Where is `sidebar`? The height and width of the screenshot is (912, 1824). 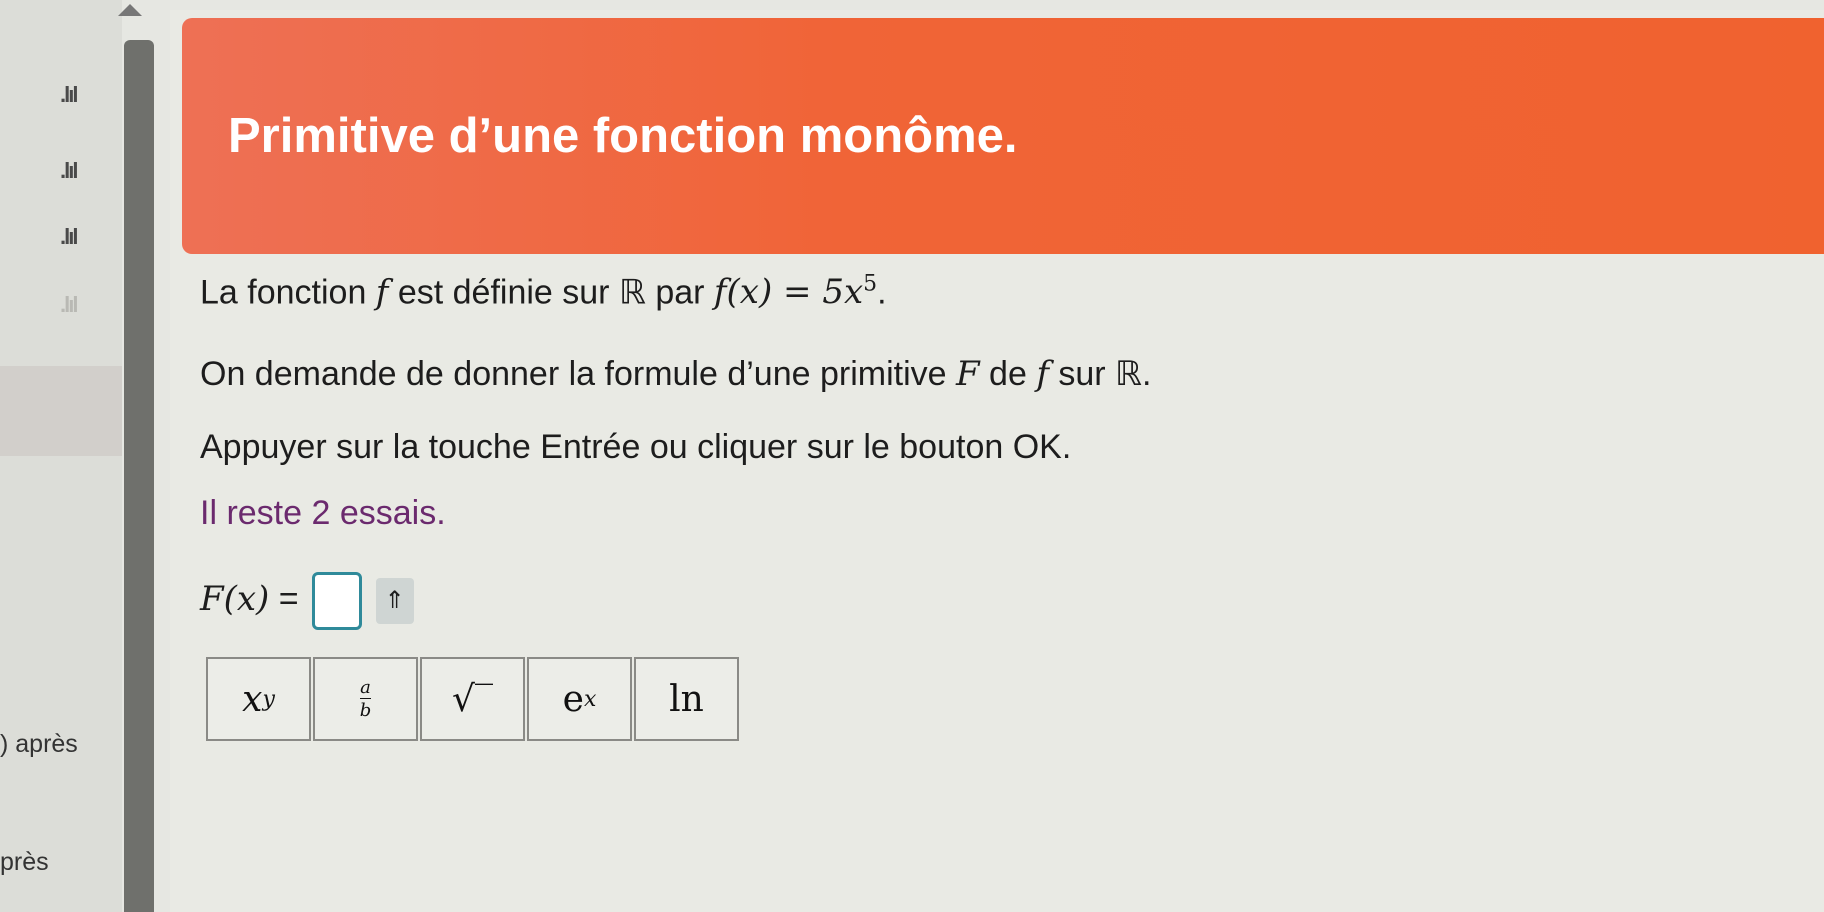 sidebar is located at coordinates (61, 456).